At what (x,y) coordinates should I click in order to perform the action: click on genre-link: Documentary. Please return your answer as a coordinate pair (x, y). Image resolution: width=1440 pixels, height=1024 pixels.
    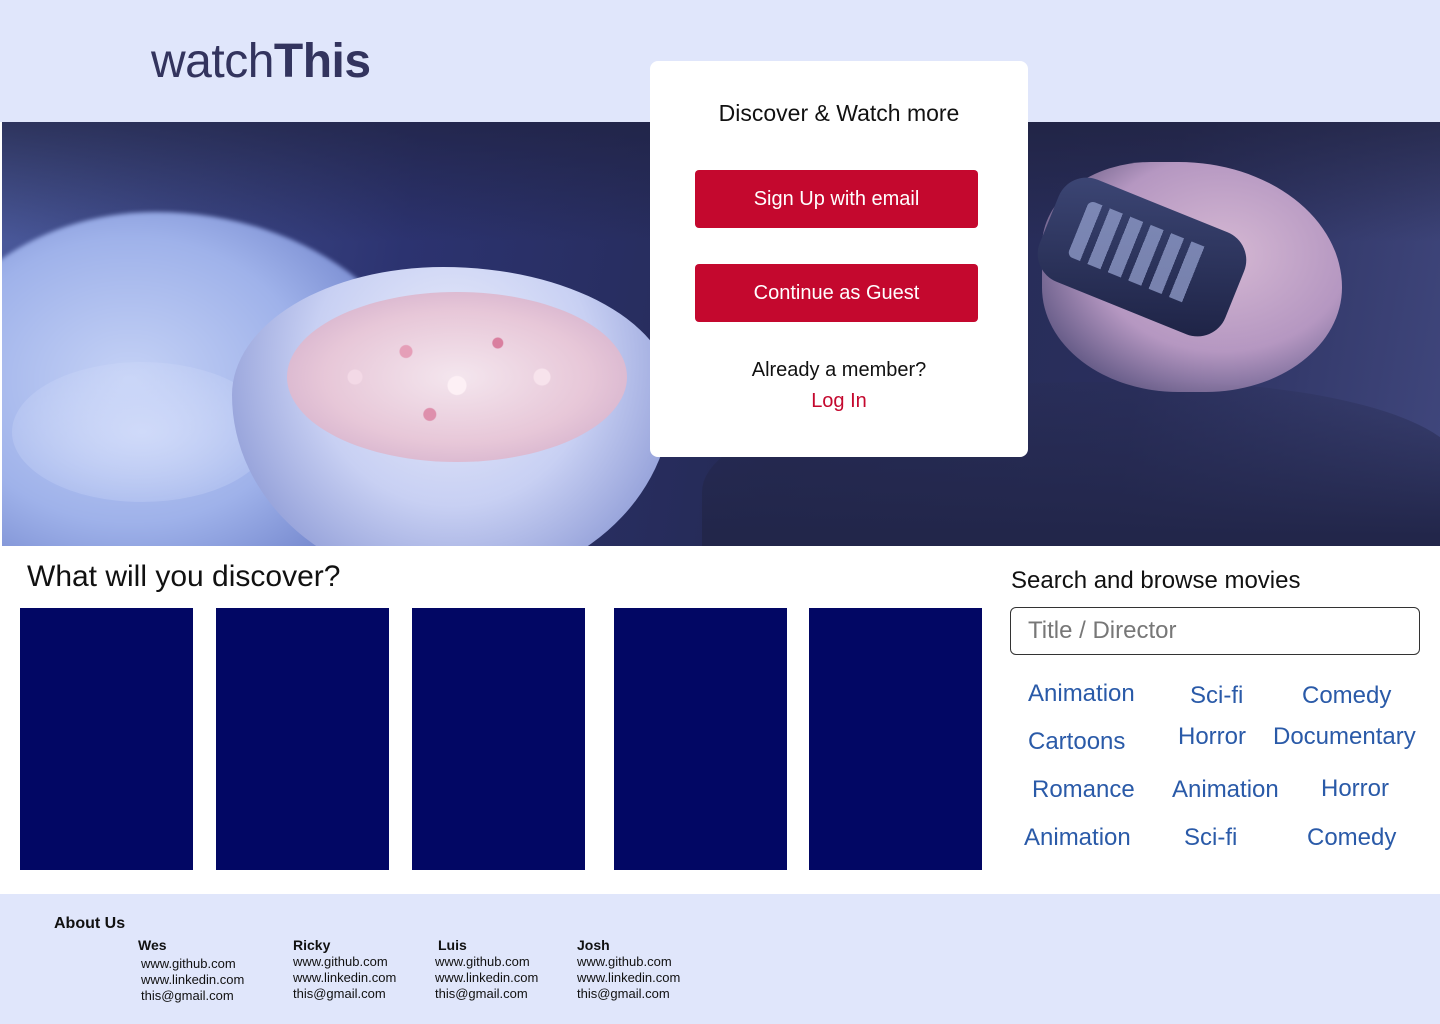
    Looking at the image, I should click on (1344, 737).